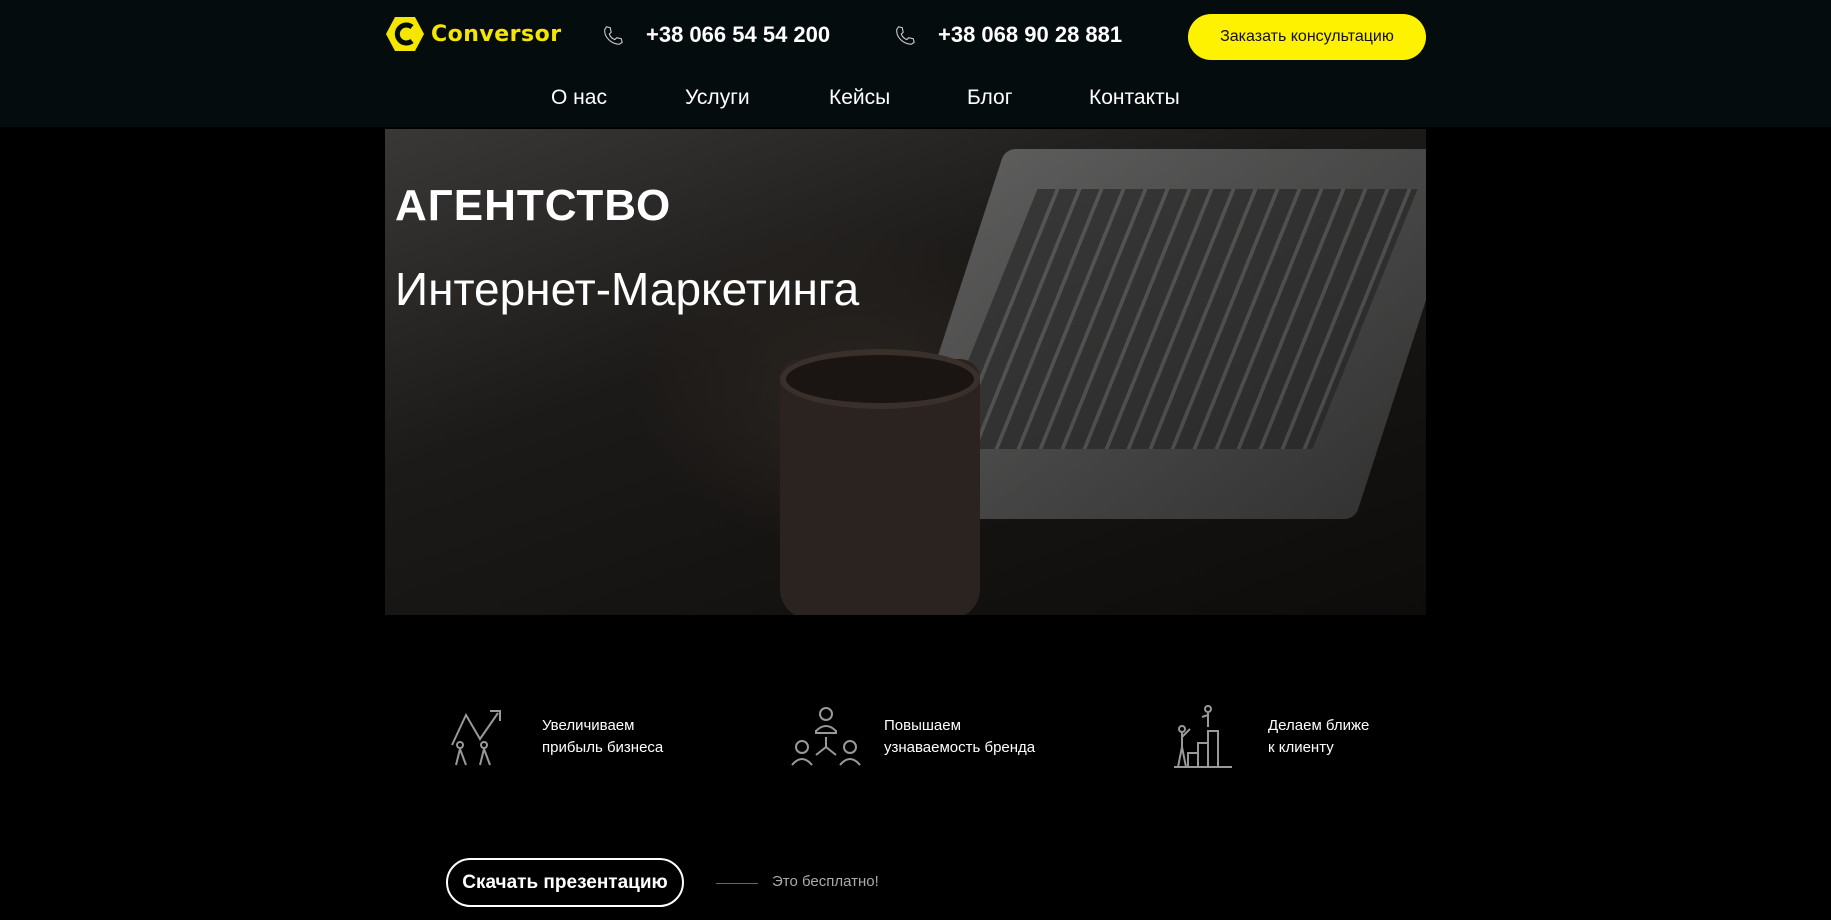 This screenshot has width=1831, height=920. What do you see at coordinates (476, 738) in the screenshot?
I see `growth-arrow-people-icon` at bounding box center [476, 738].